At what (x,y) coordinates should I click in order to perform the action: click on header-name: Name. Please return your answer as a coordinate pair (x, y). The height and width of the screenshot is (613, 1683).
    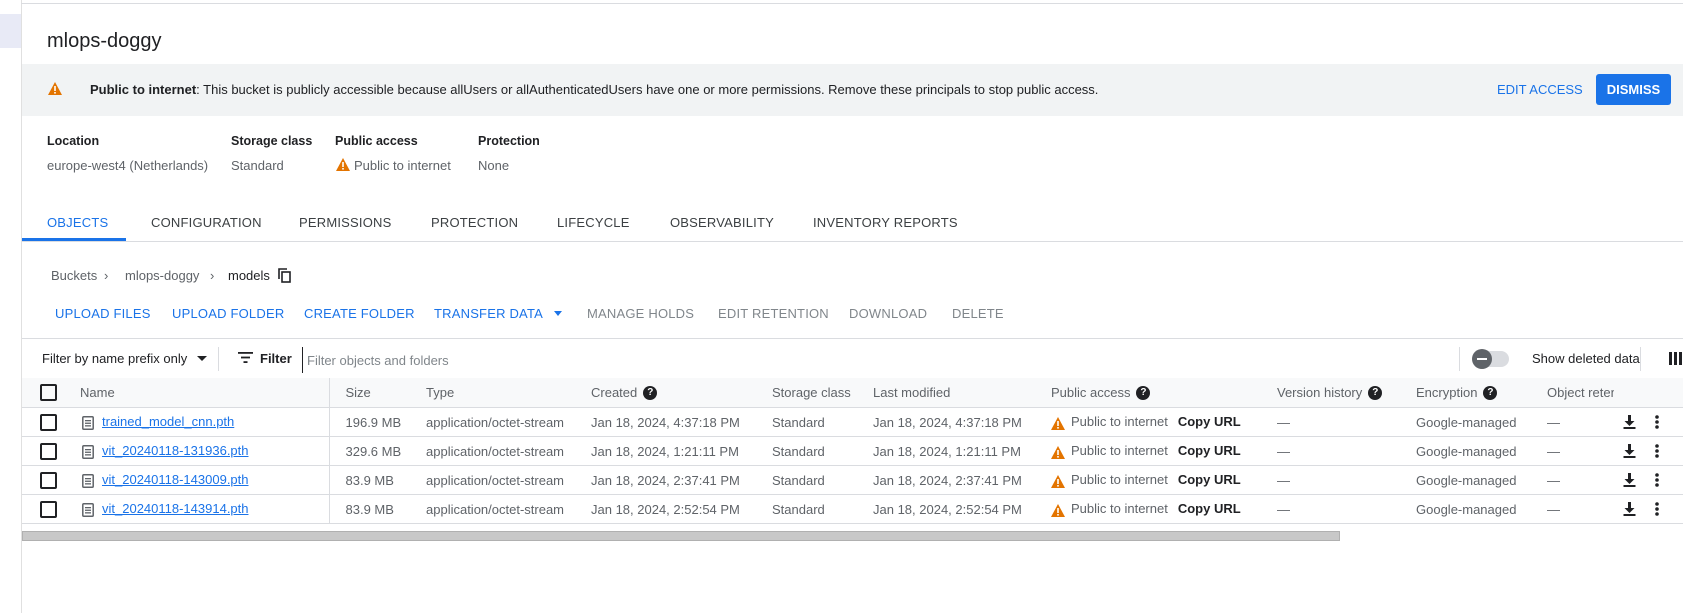
    Looking at the image, I should click on (205, 393).